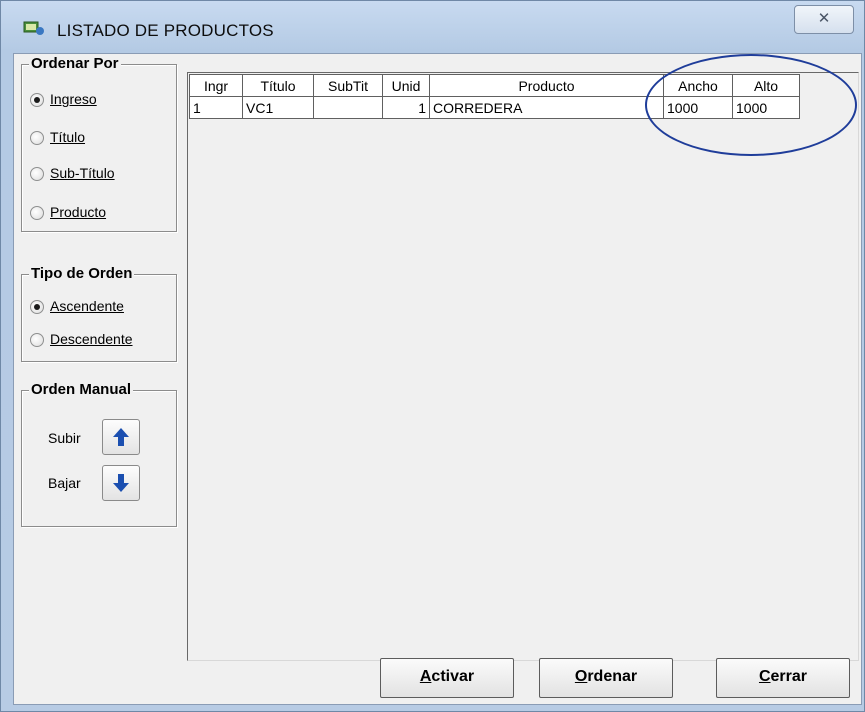 This screenshot has width=865, height=712. What do you see at coordinates (216, 107) in the screenshot?
I see `cell-ingr: 1` at bounding box center [216, 107].